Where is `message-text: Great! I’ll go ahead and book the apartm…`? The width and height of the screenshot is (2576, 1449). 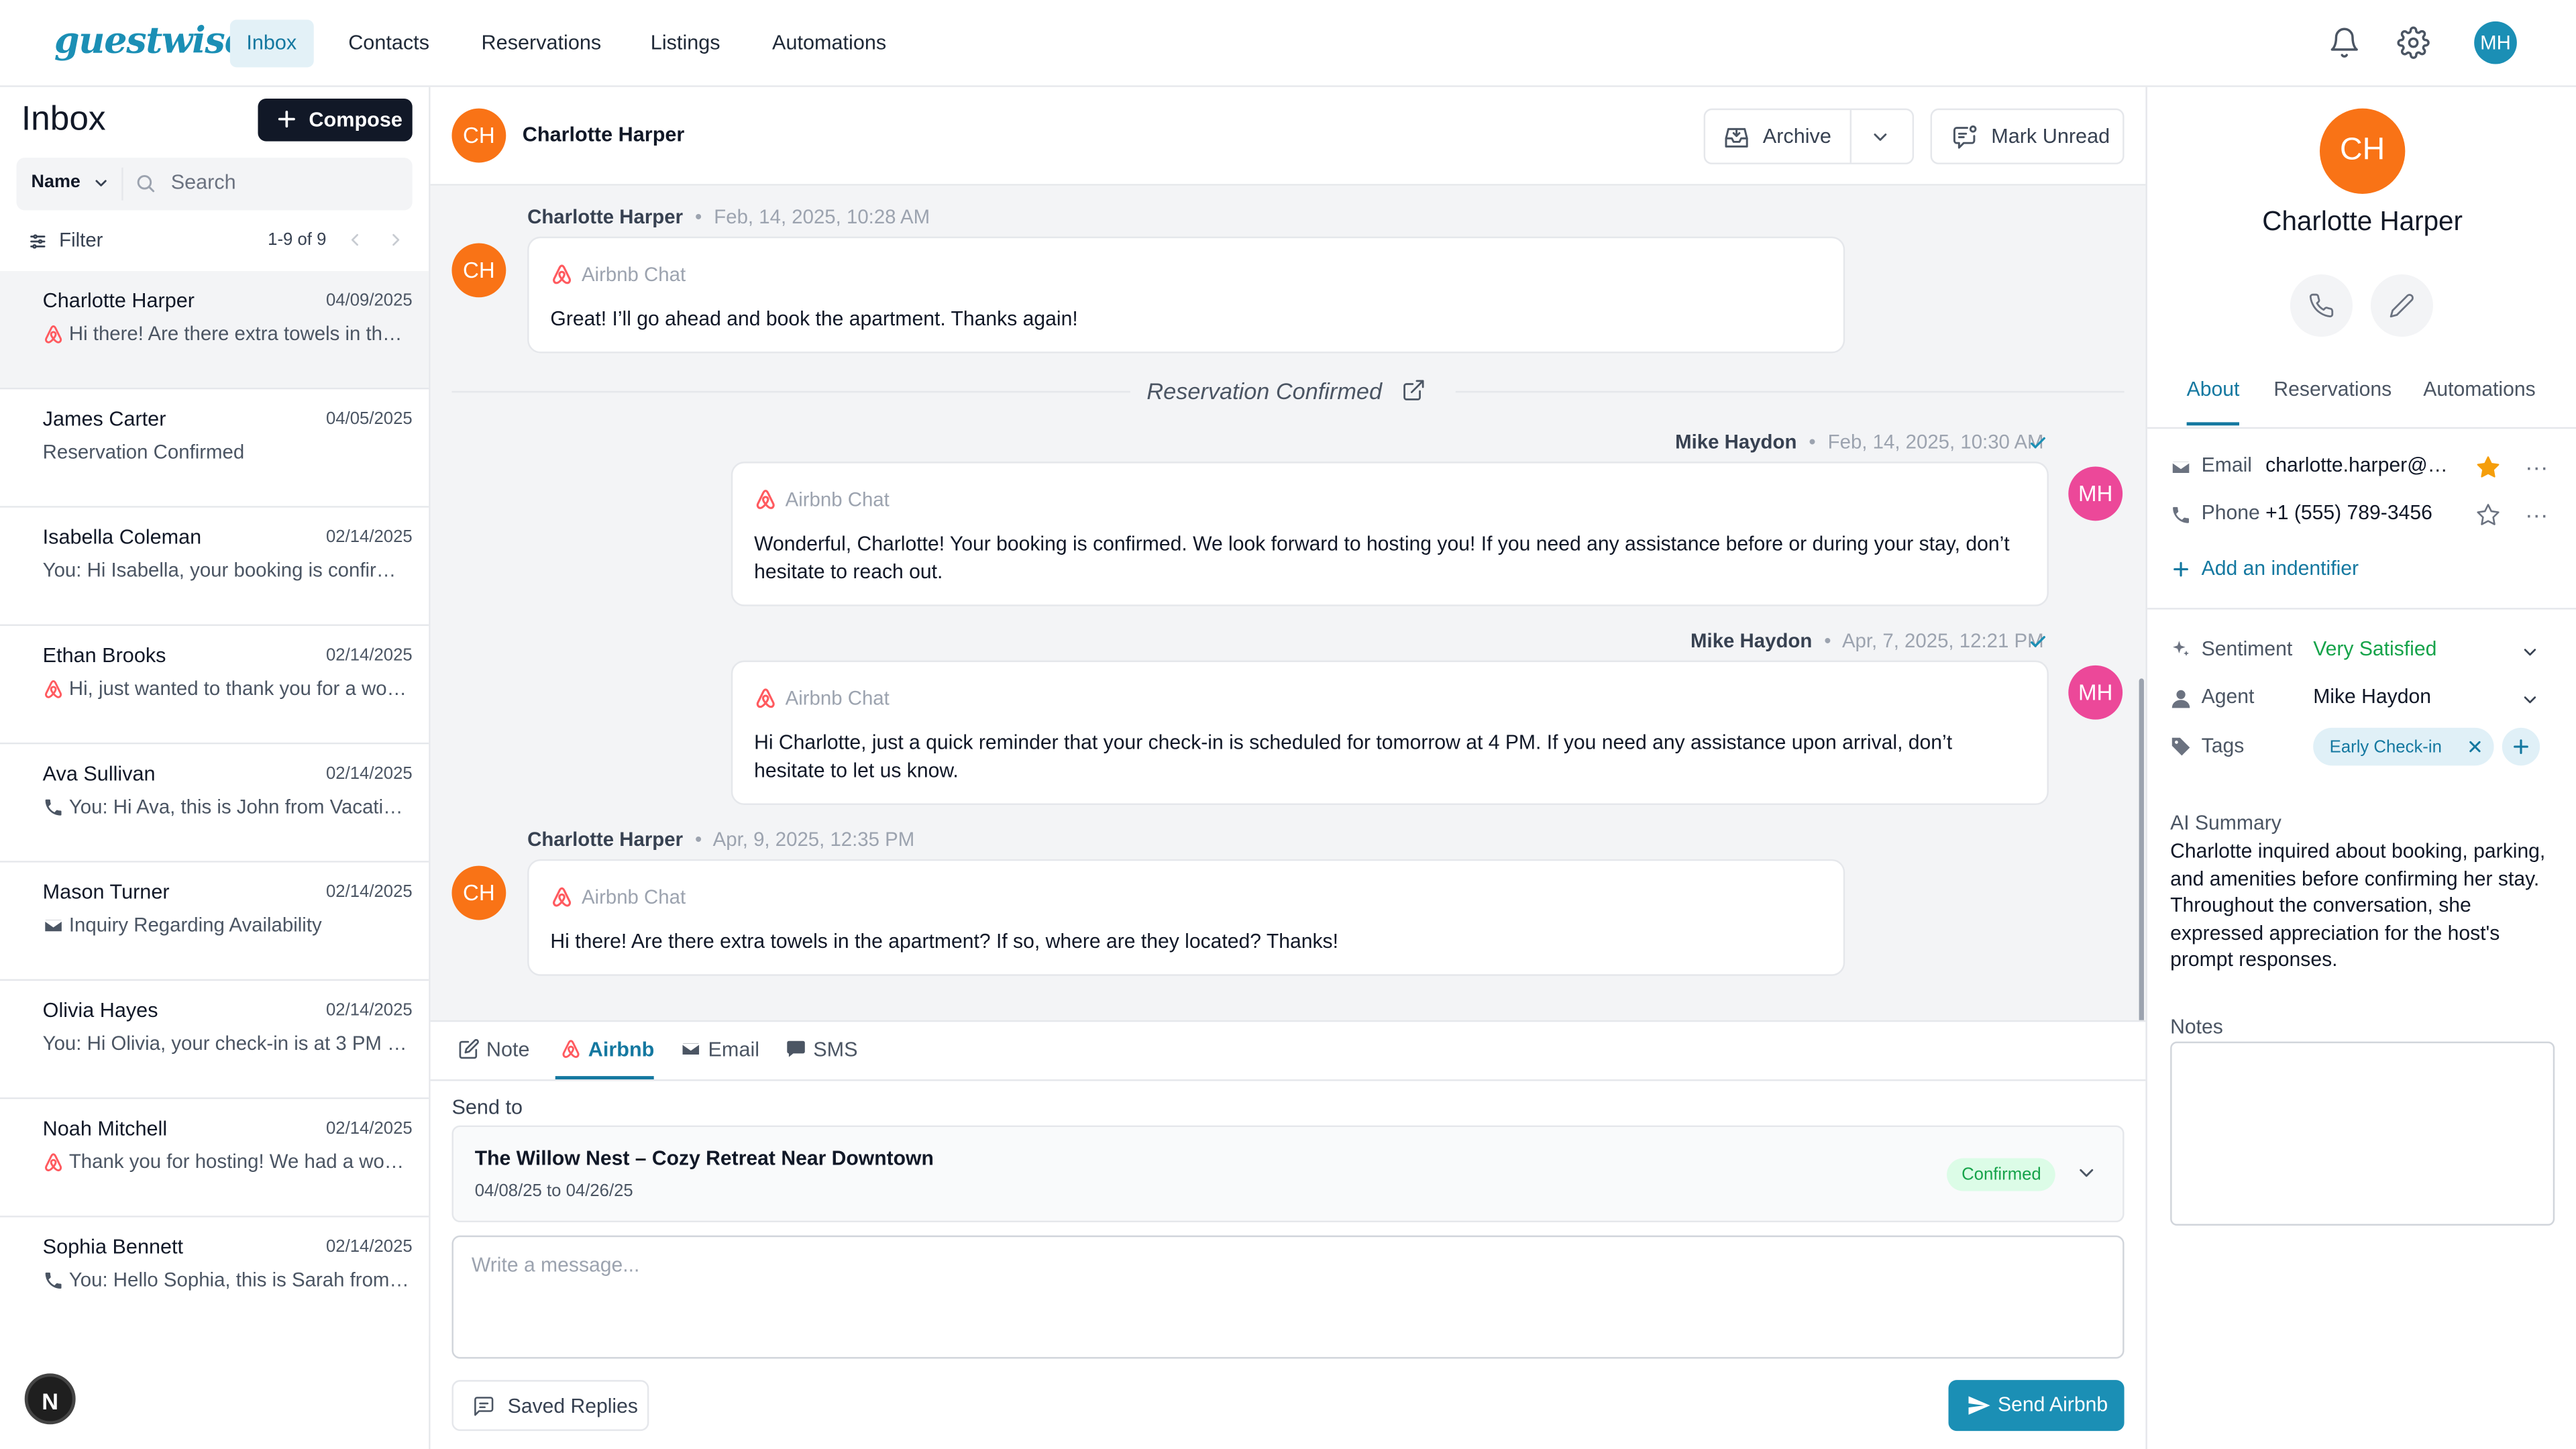 message-text: Great! I’ll go ahead and book the apartm… is located at coordinates (814, 319).